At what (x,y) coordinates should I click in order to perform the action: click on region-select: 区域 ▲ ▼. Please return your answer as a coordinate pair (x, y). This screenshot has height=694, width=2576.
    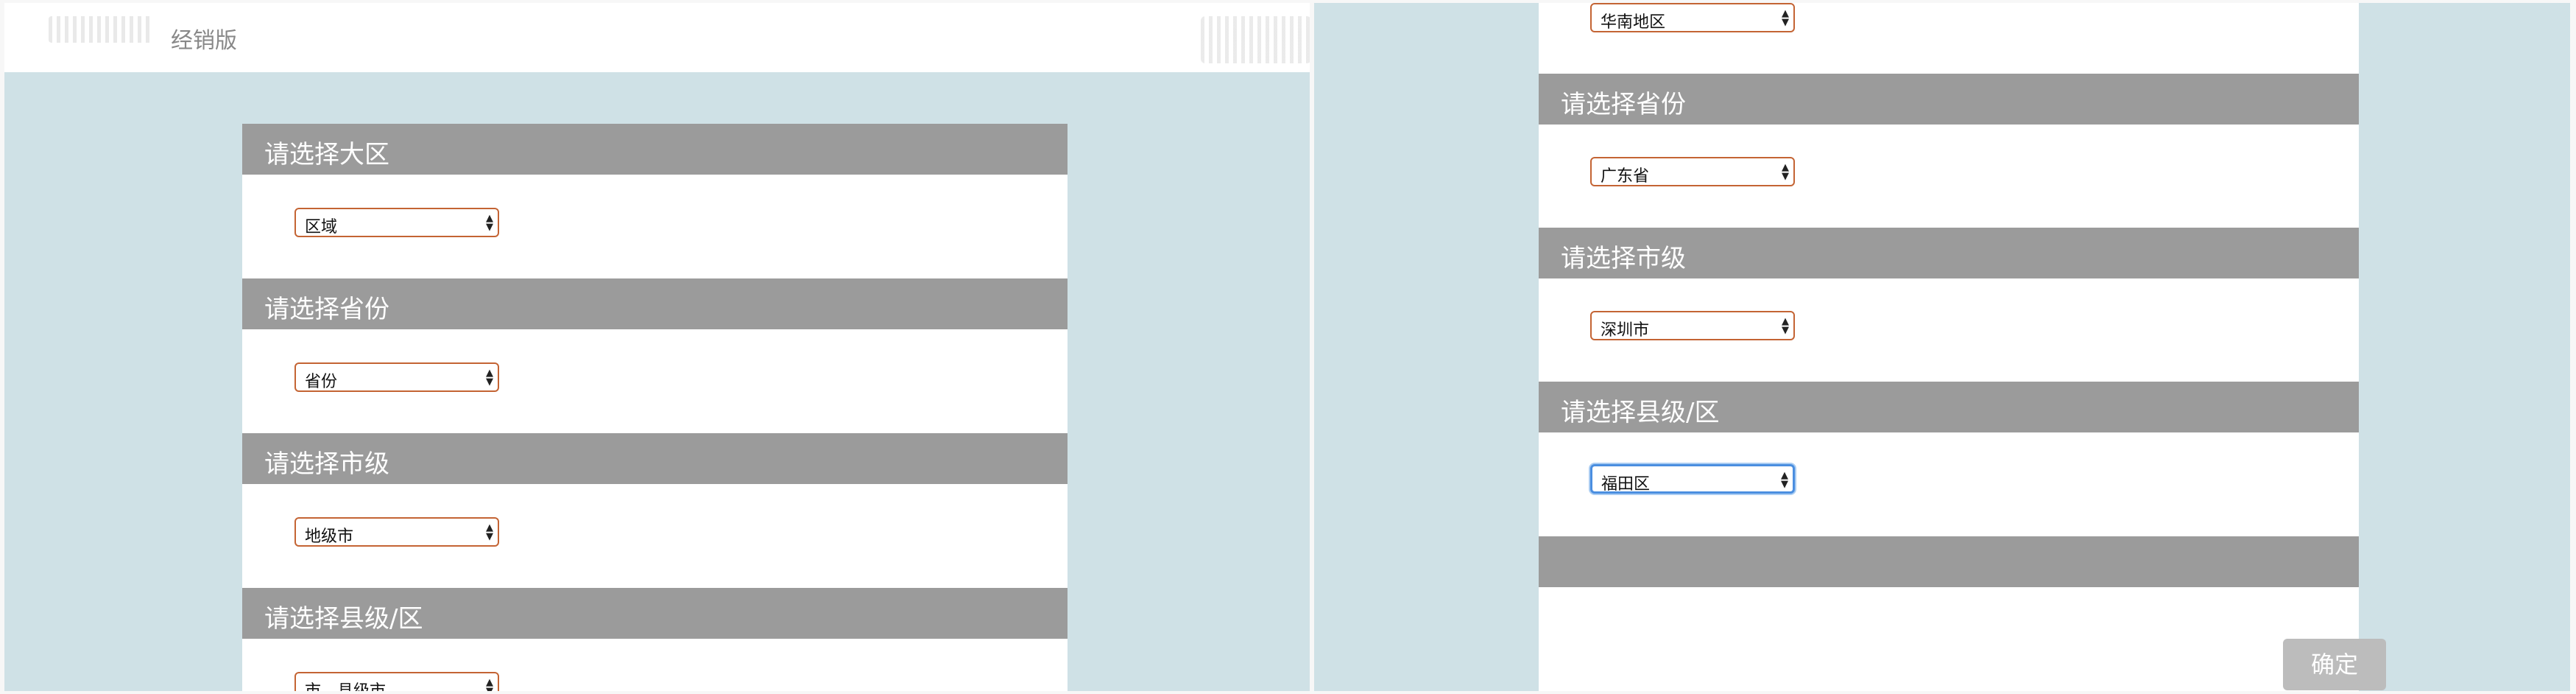
    Looking at the image, I should click on (396, 222).